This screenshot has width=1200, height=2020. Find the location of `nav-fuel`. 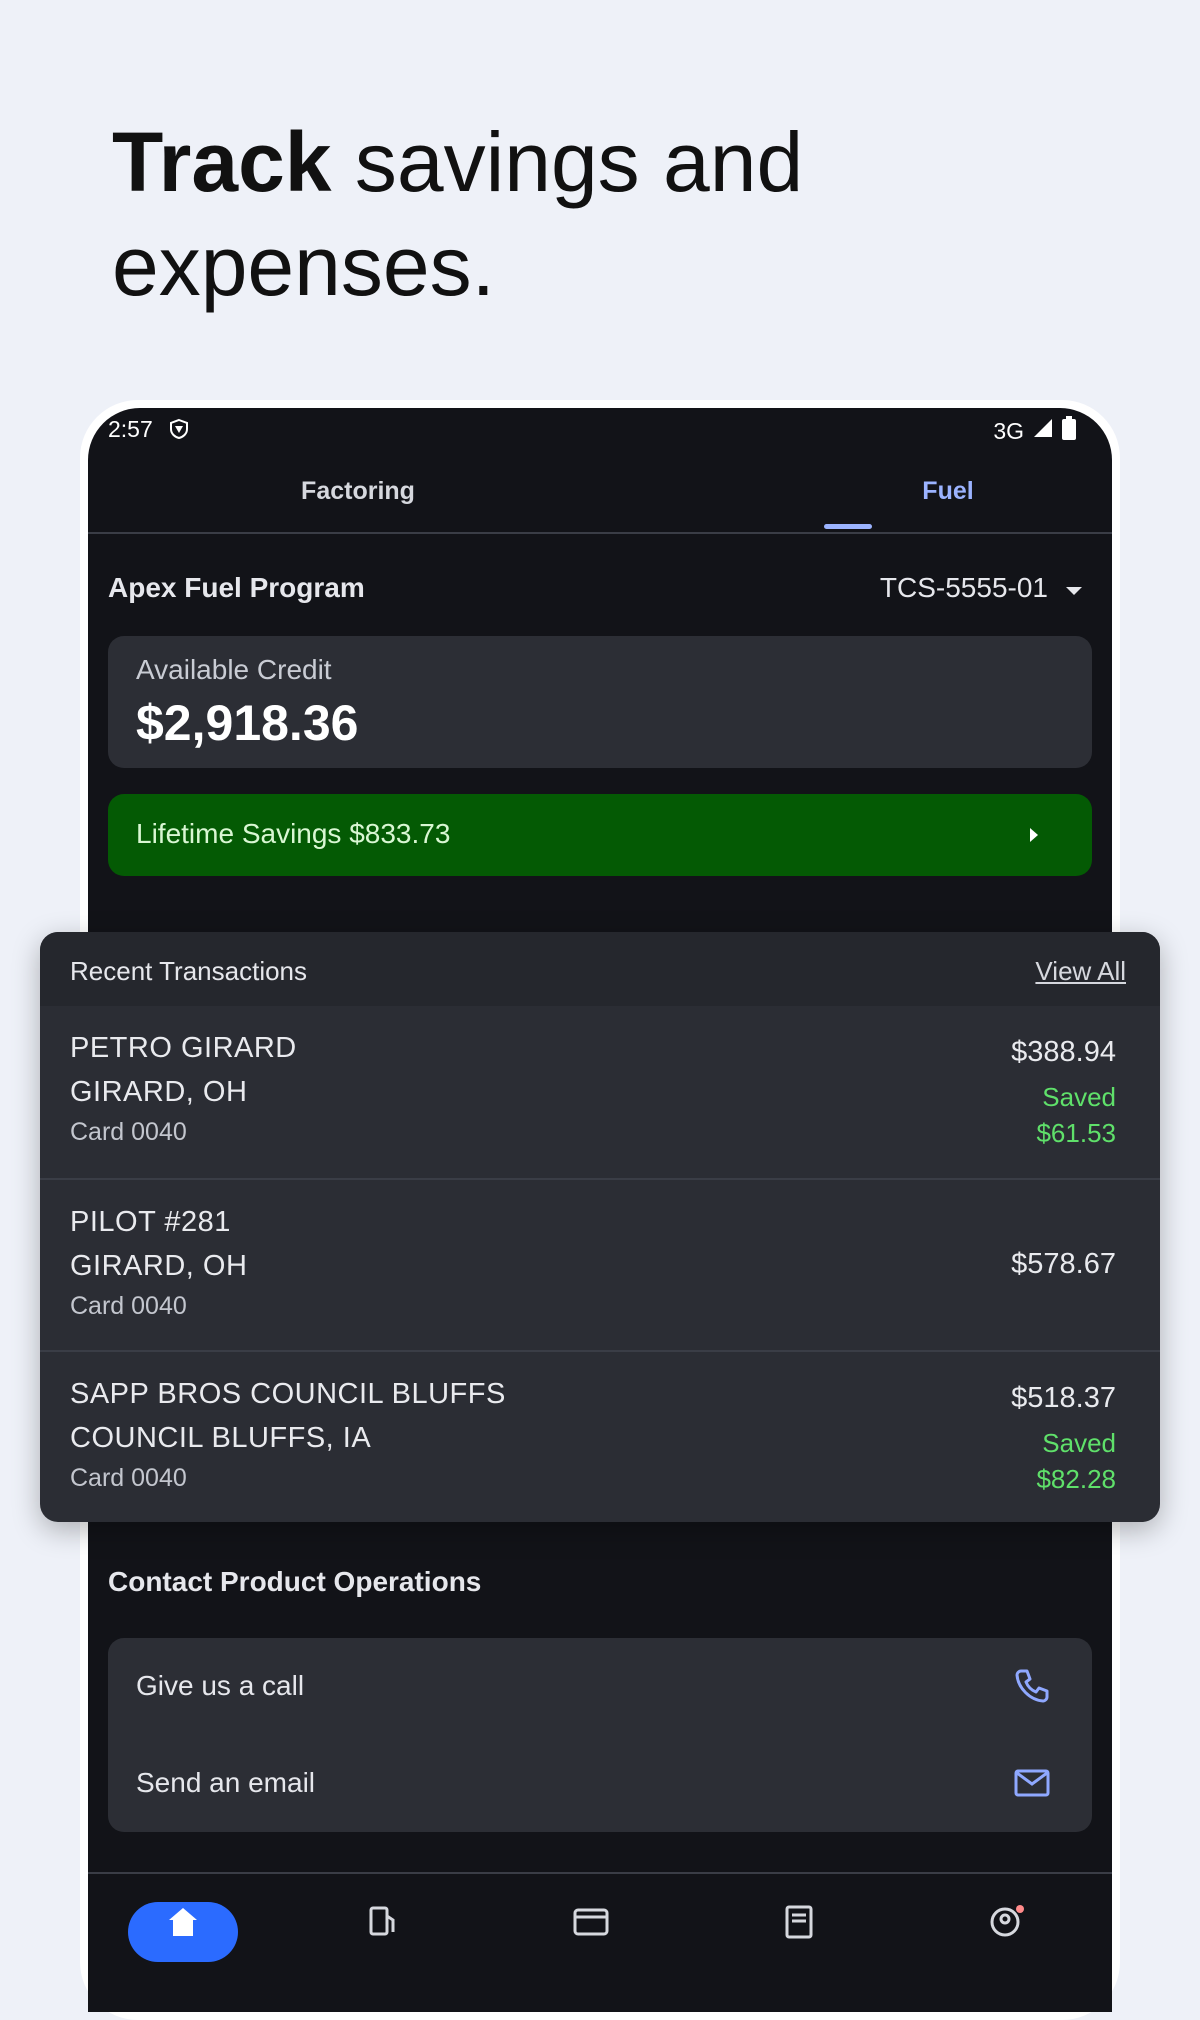

nav-fuel is located at coordinates (383, 1932).